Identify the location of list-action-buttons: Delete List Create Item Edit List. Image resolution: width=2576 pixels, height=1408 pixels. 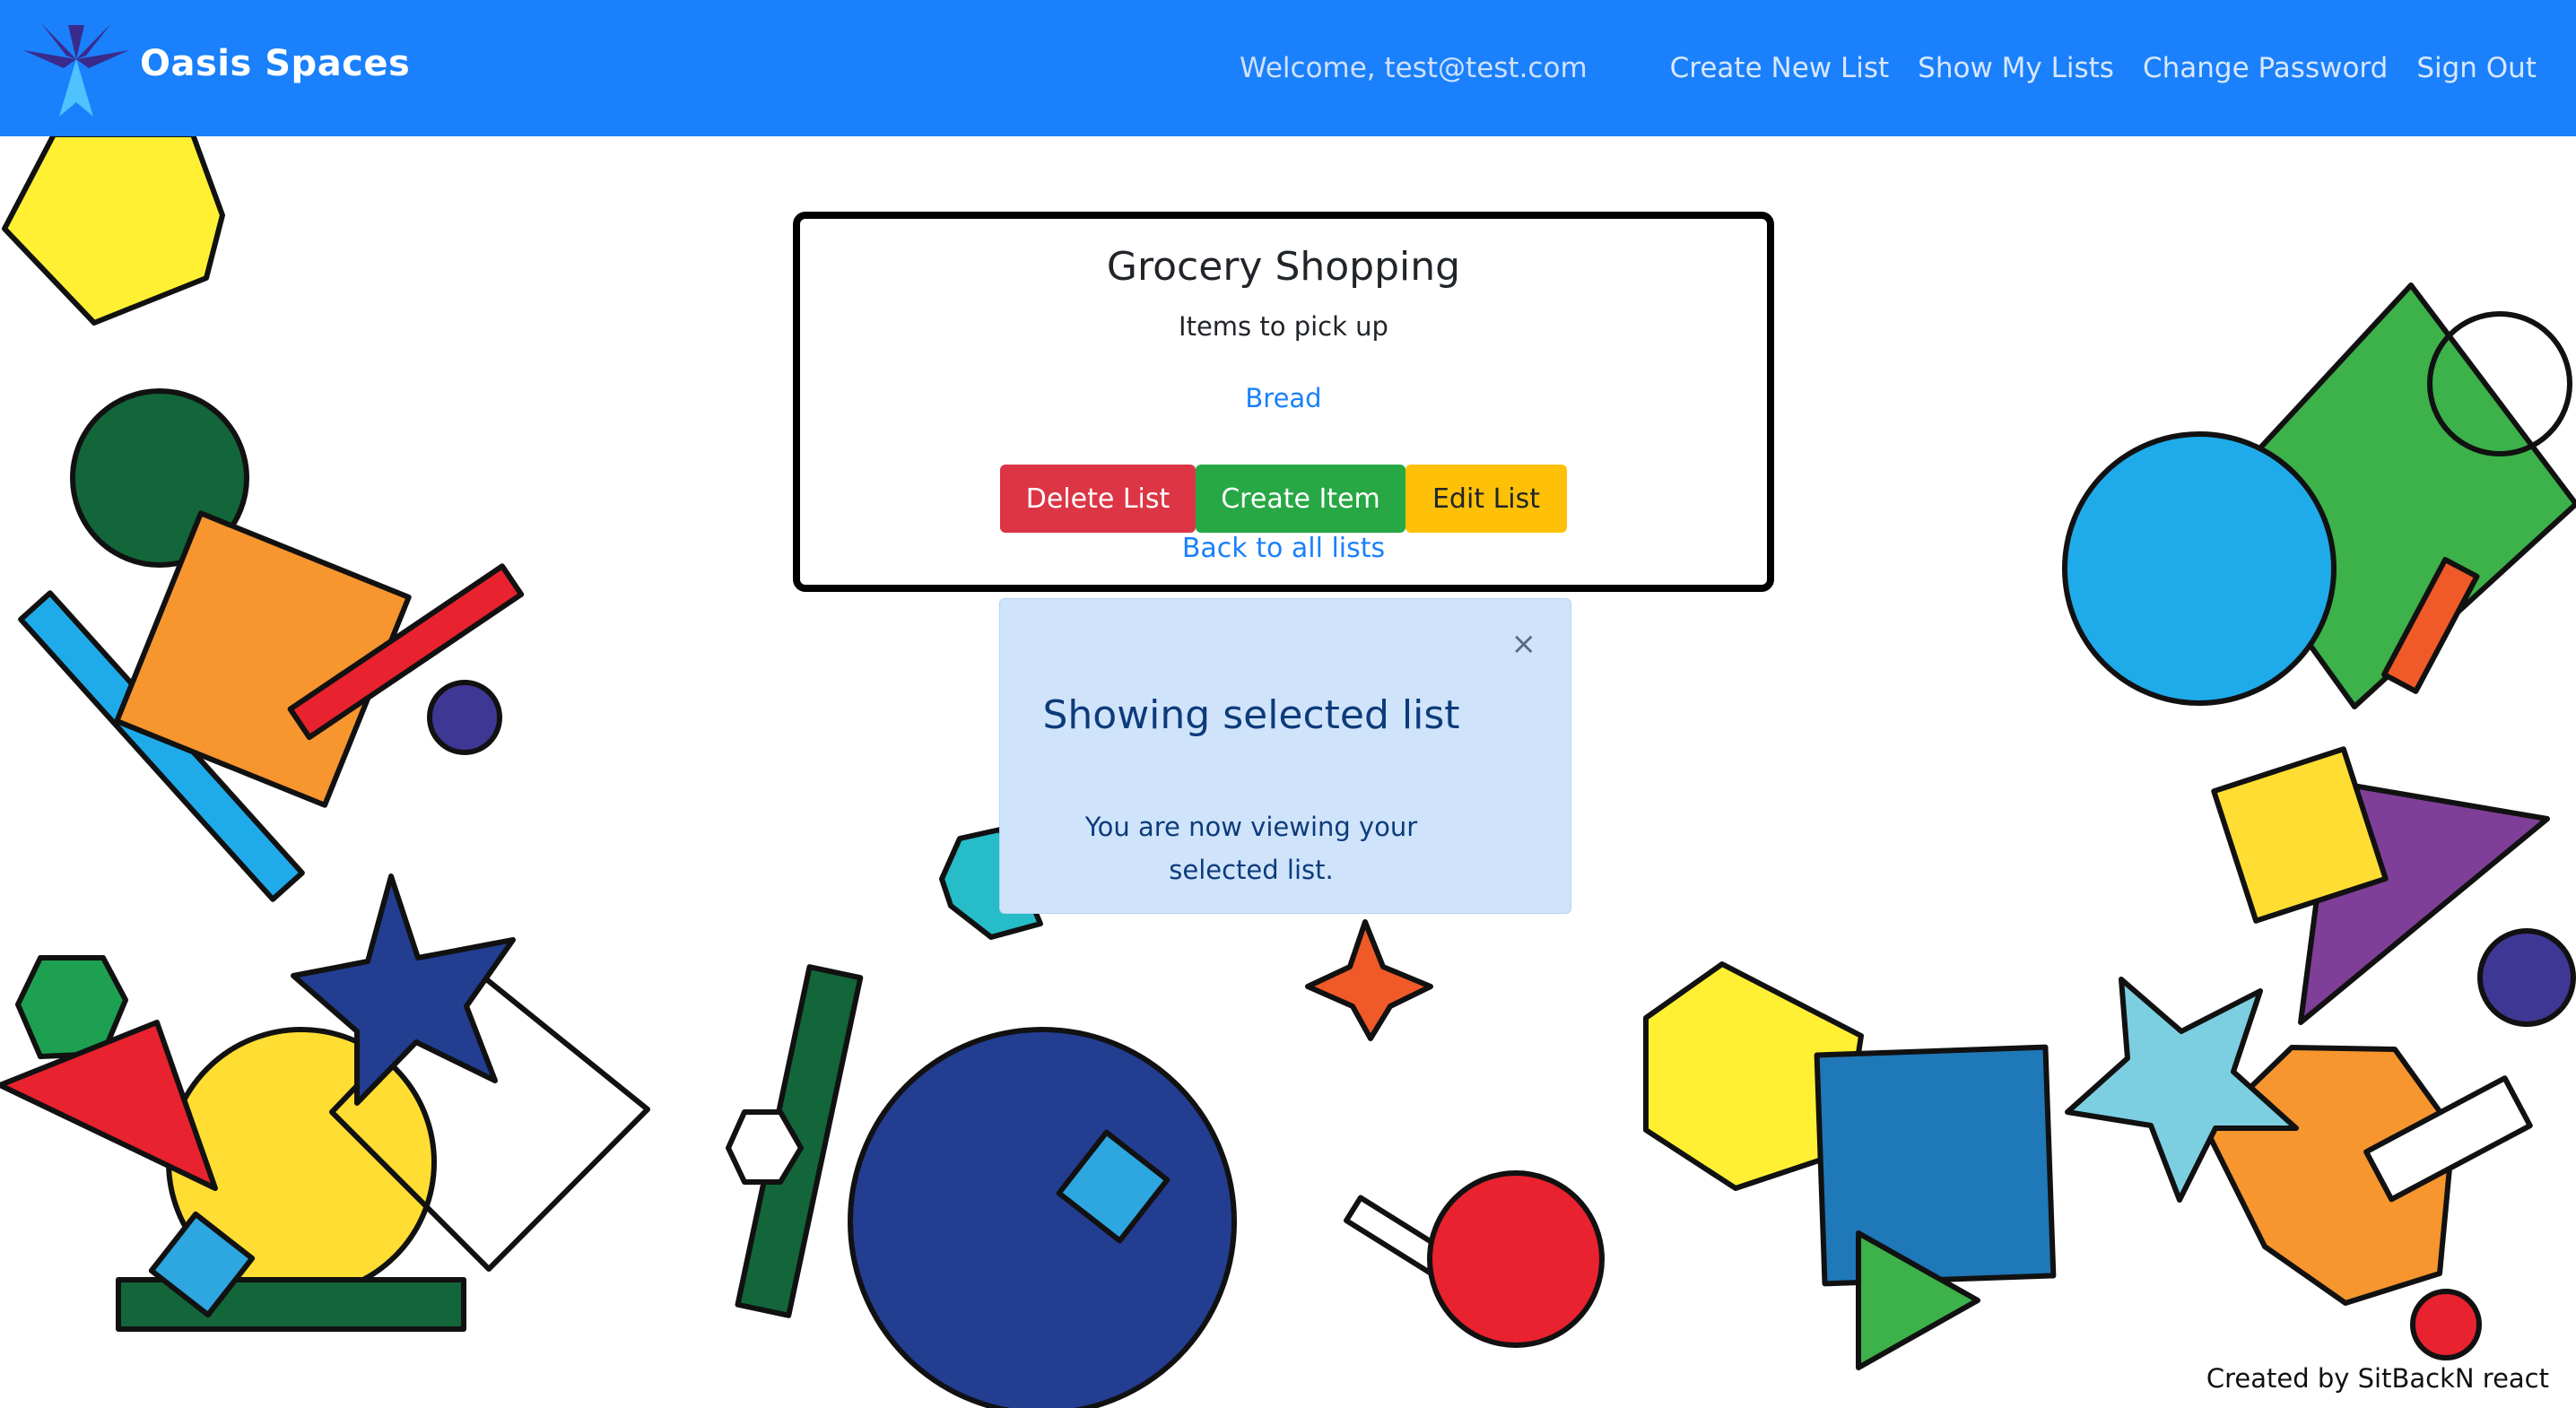
(1283, 499).